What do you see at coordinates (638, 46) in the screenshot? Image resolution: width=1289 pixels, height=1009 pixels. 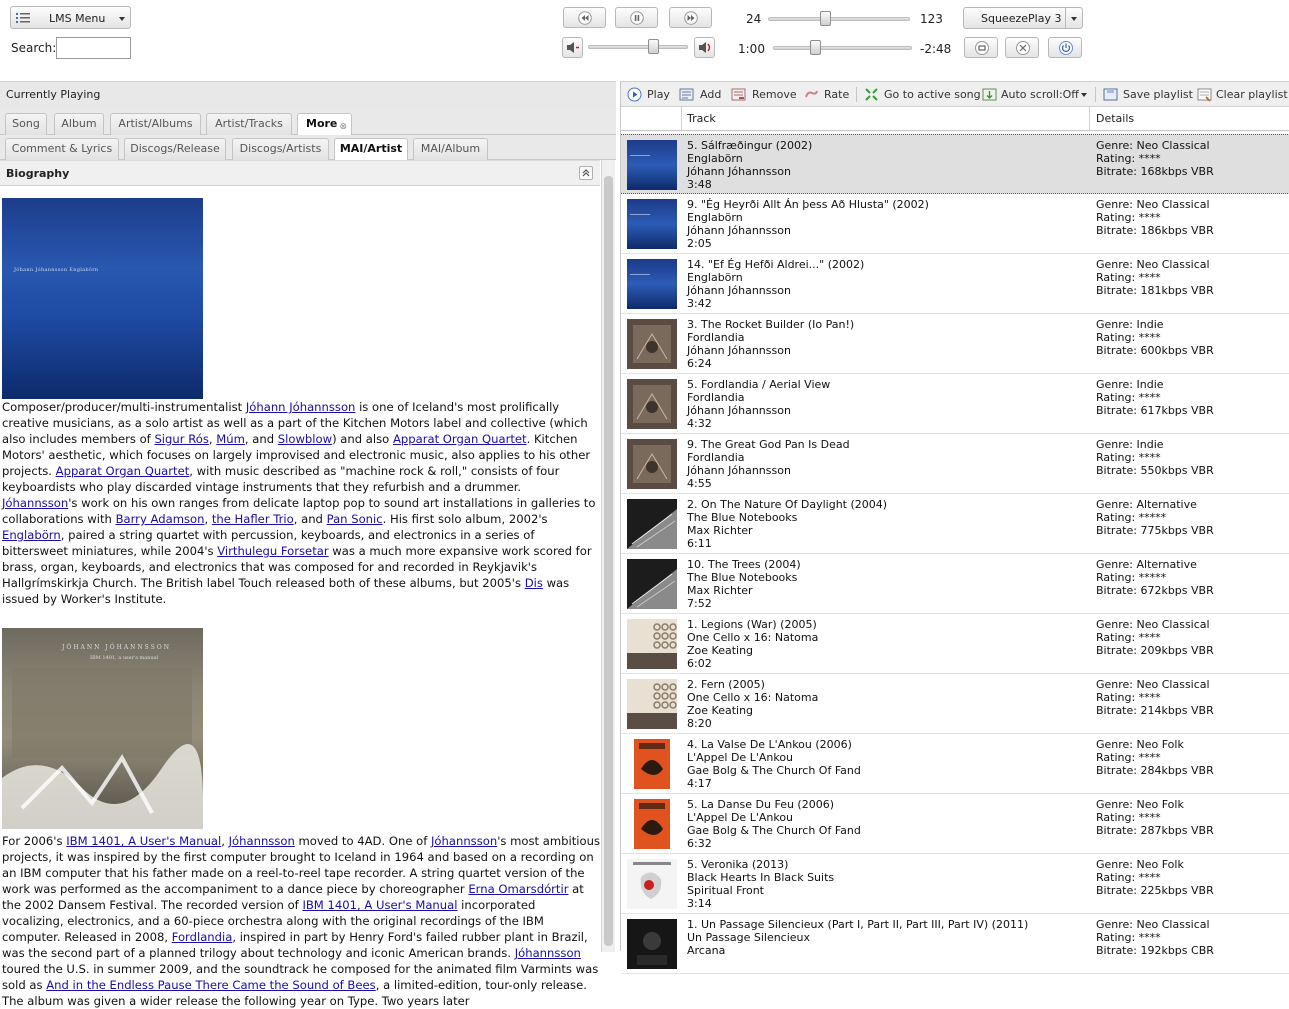 I see `volume-slider` at bounding box center [638, 46].